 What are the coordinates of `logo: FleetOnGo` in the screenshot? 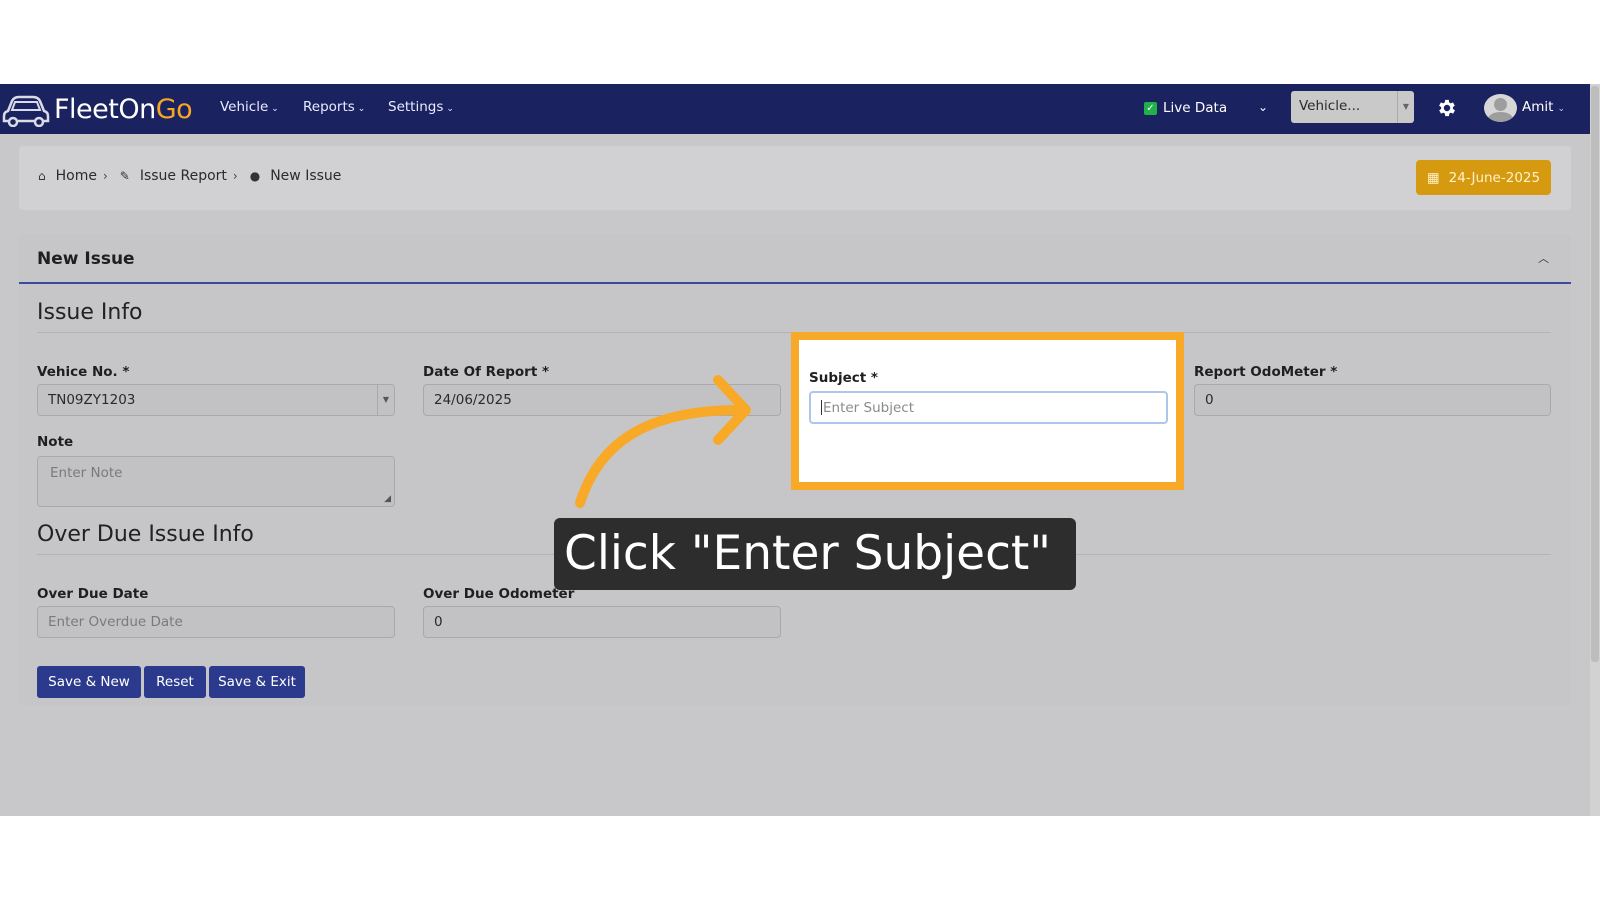 It's located at (97, 109).